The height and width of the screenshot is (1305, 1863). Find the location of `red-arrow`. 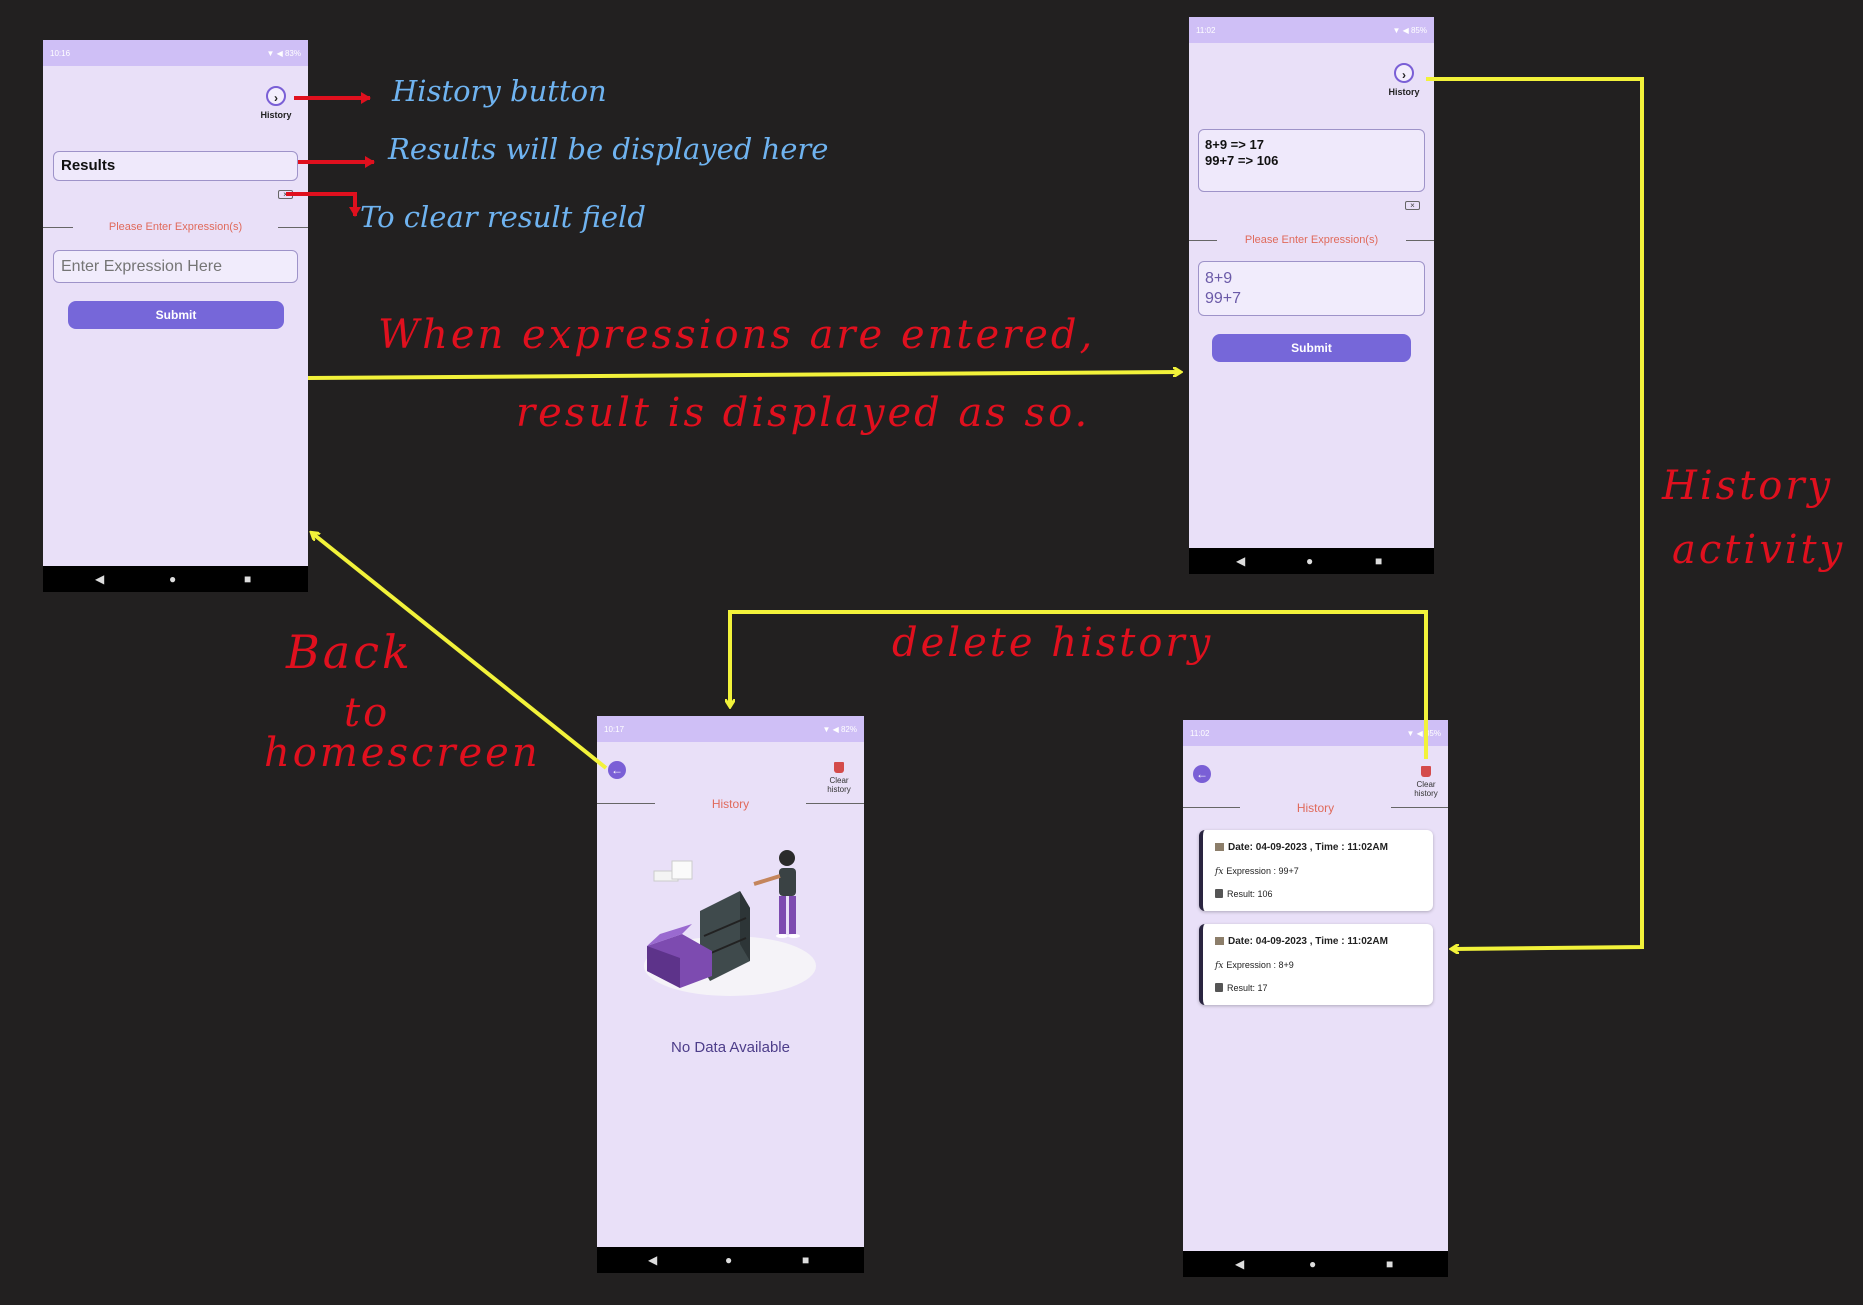

red-arrow is located at coordinates (323, 204).